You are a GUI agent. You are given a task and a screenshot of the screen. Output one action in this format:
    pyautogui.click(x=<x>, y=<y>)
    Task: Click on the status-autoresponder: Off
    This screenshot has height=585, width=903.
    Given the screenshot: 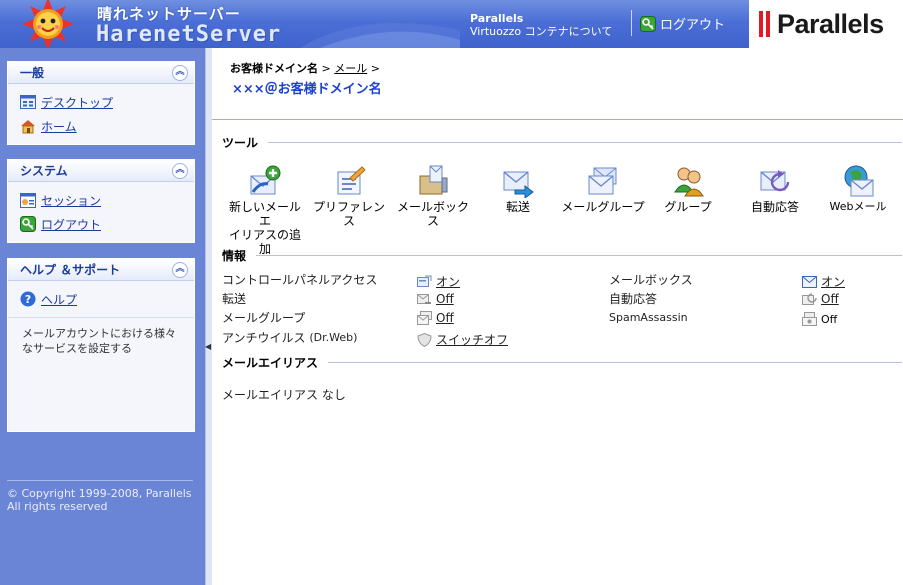 What is the action you would take?
    pyautogui.click(x=820, y=299)
    